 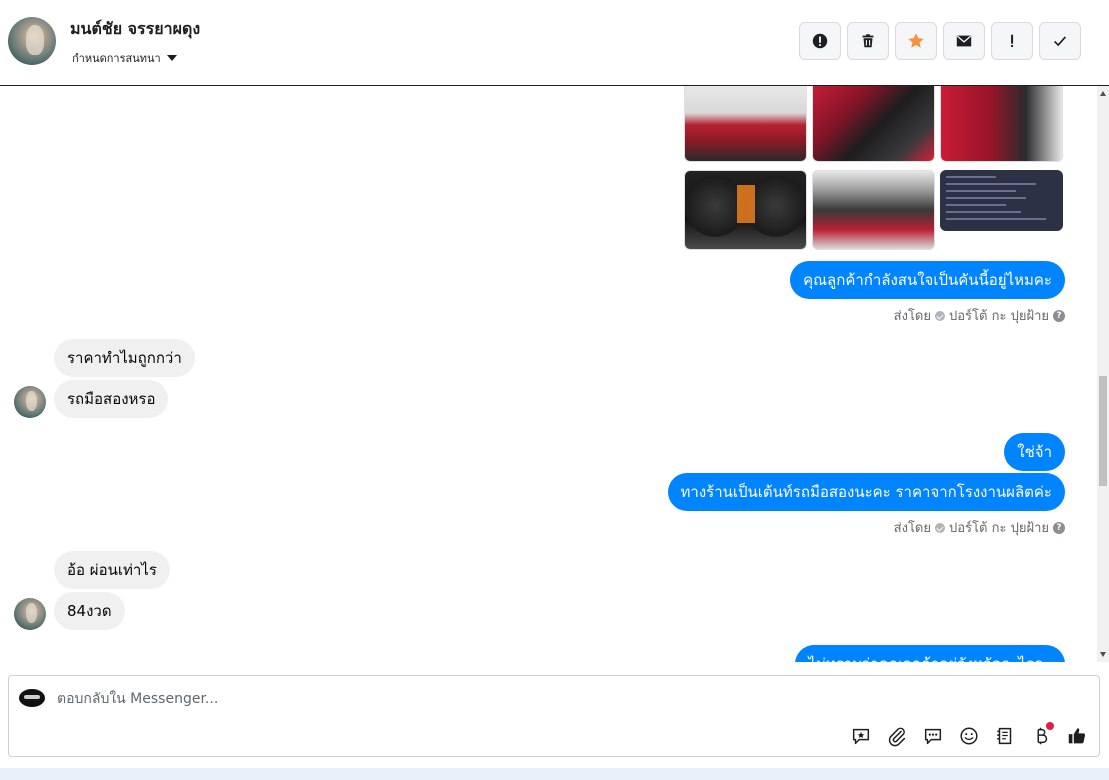 I want to click on car-photo-rear, so click(x=745, y=124).